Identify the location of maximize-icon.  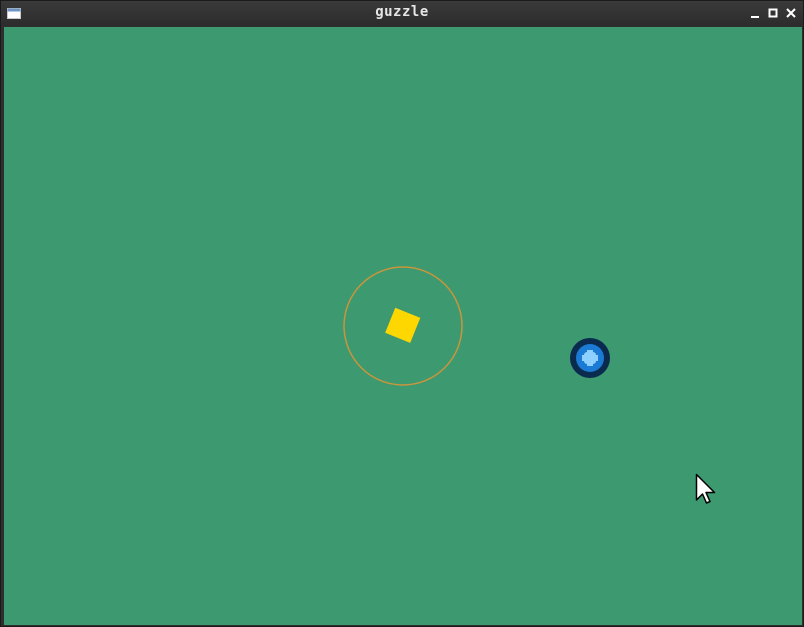
(773, 13).